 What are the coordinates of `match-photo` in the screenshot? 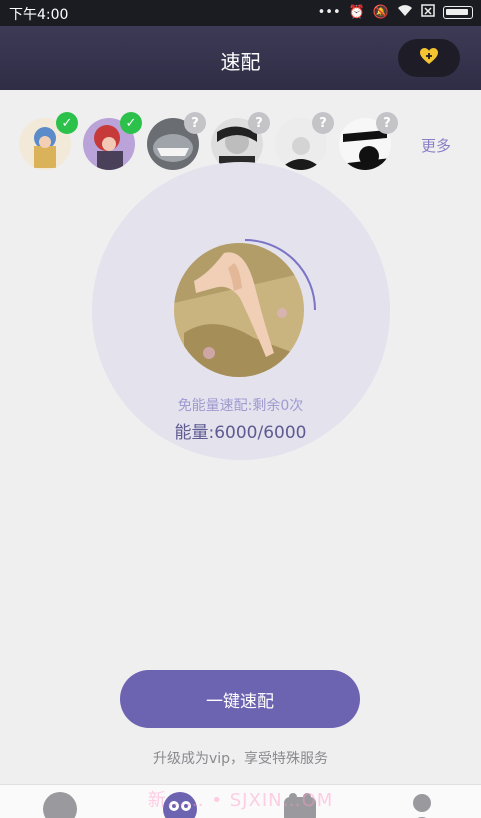 It's located at (239, 310).